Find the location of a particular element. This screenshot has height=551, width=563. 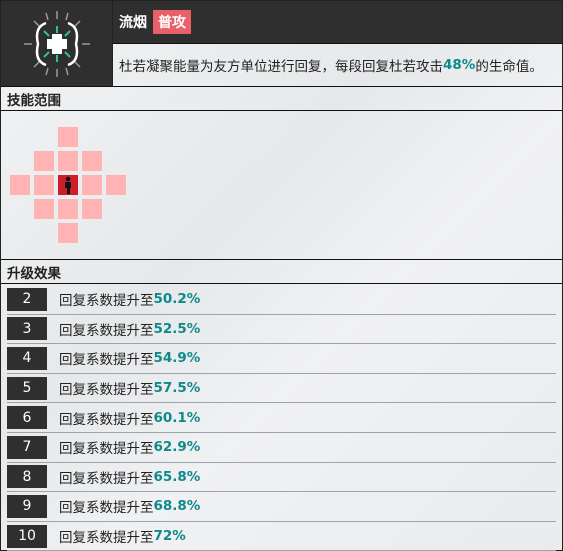

healing-plus-icon is located at coordinates (56, 43).